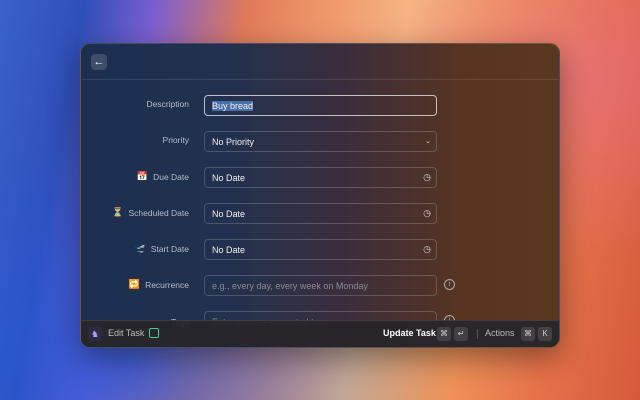 This screenshot has height=400, width=640. I want to click on priority-row: Priority No Priority ⌄, so click(320, 141).